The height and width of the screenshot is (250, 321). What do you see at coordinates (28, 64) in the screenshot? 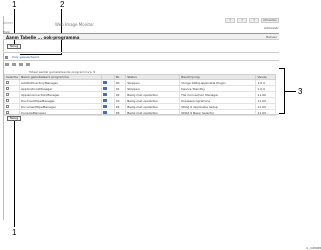
I see `last-page-icon` at bounding box center [28, 64].